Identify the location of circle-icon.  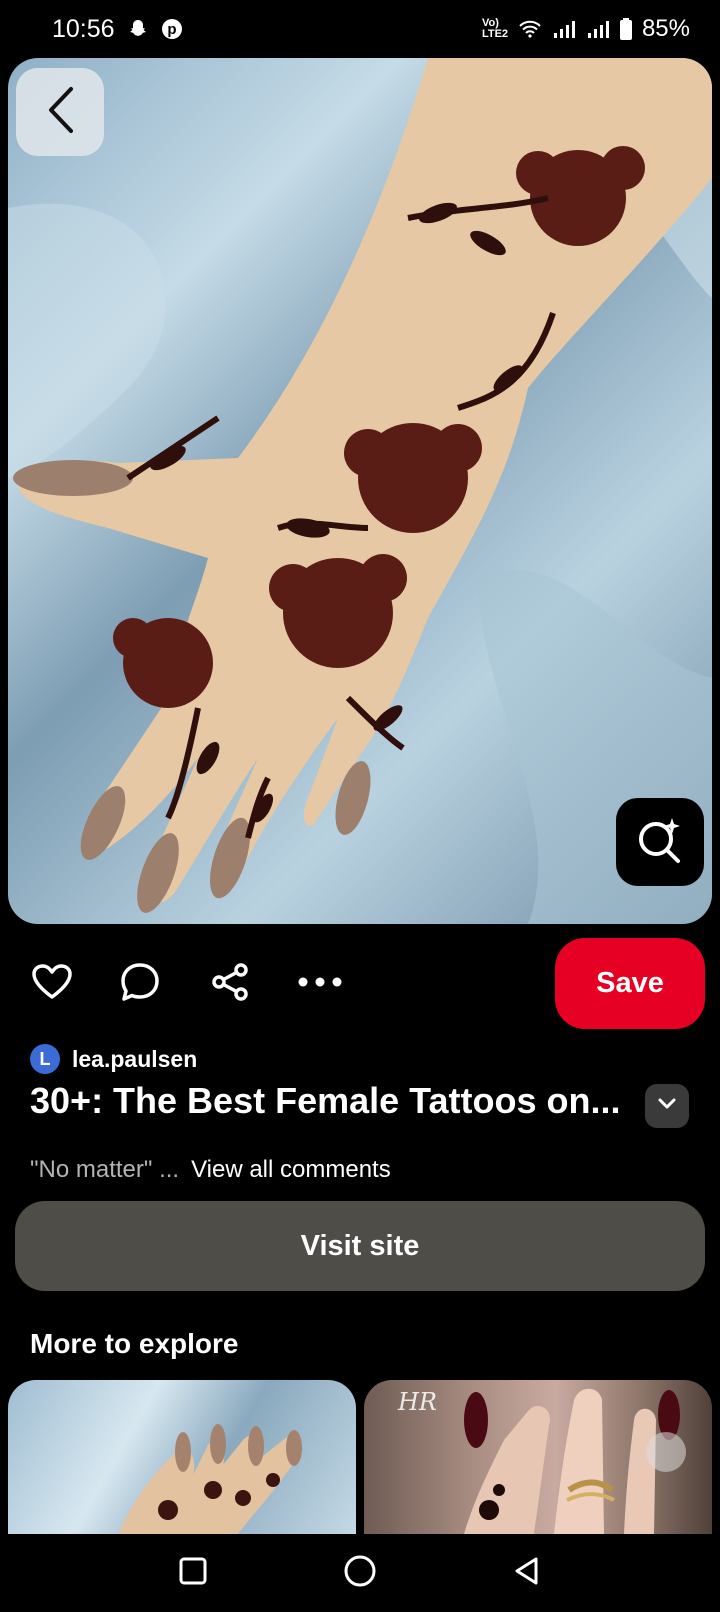
(360, 1573).